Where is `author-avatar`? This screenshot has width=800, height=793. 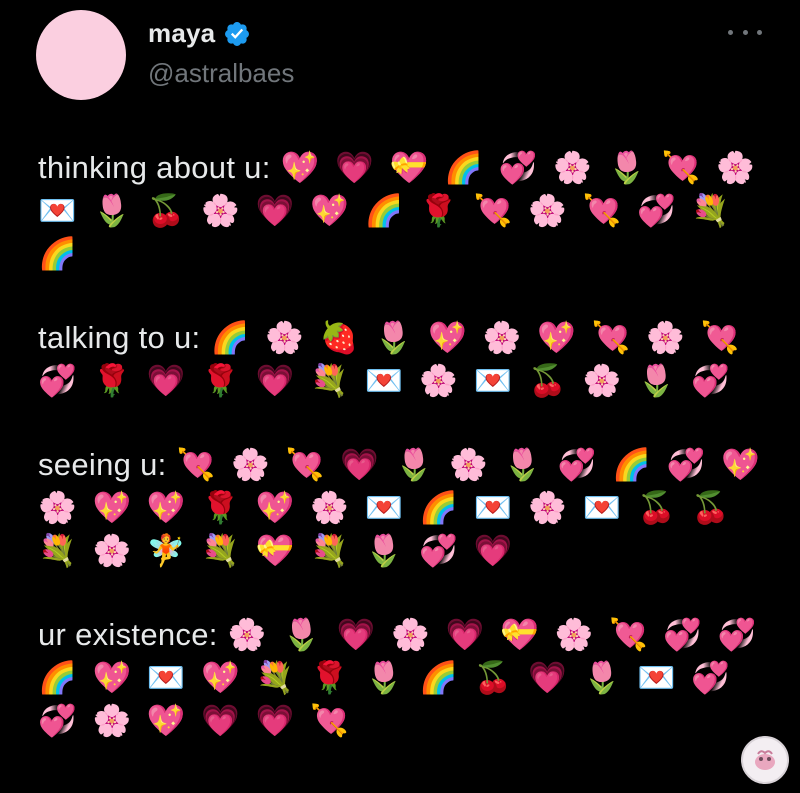 author-avatar is located at coordinates (81, 55).